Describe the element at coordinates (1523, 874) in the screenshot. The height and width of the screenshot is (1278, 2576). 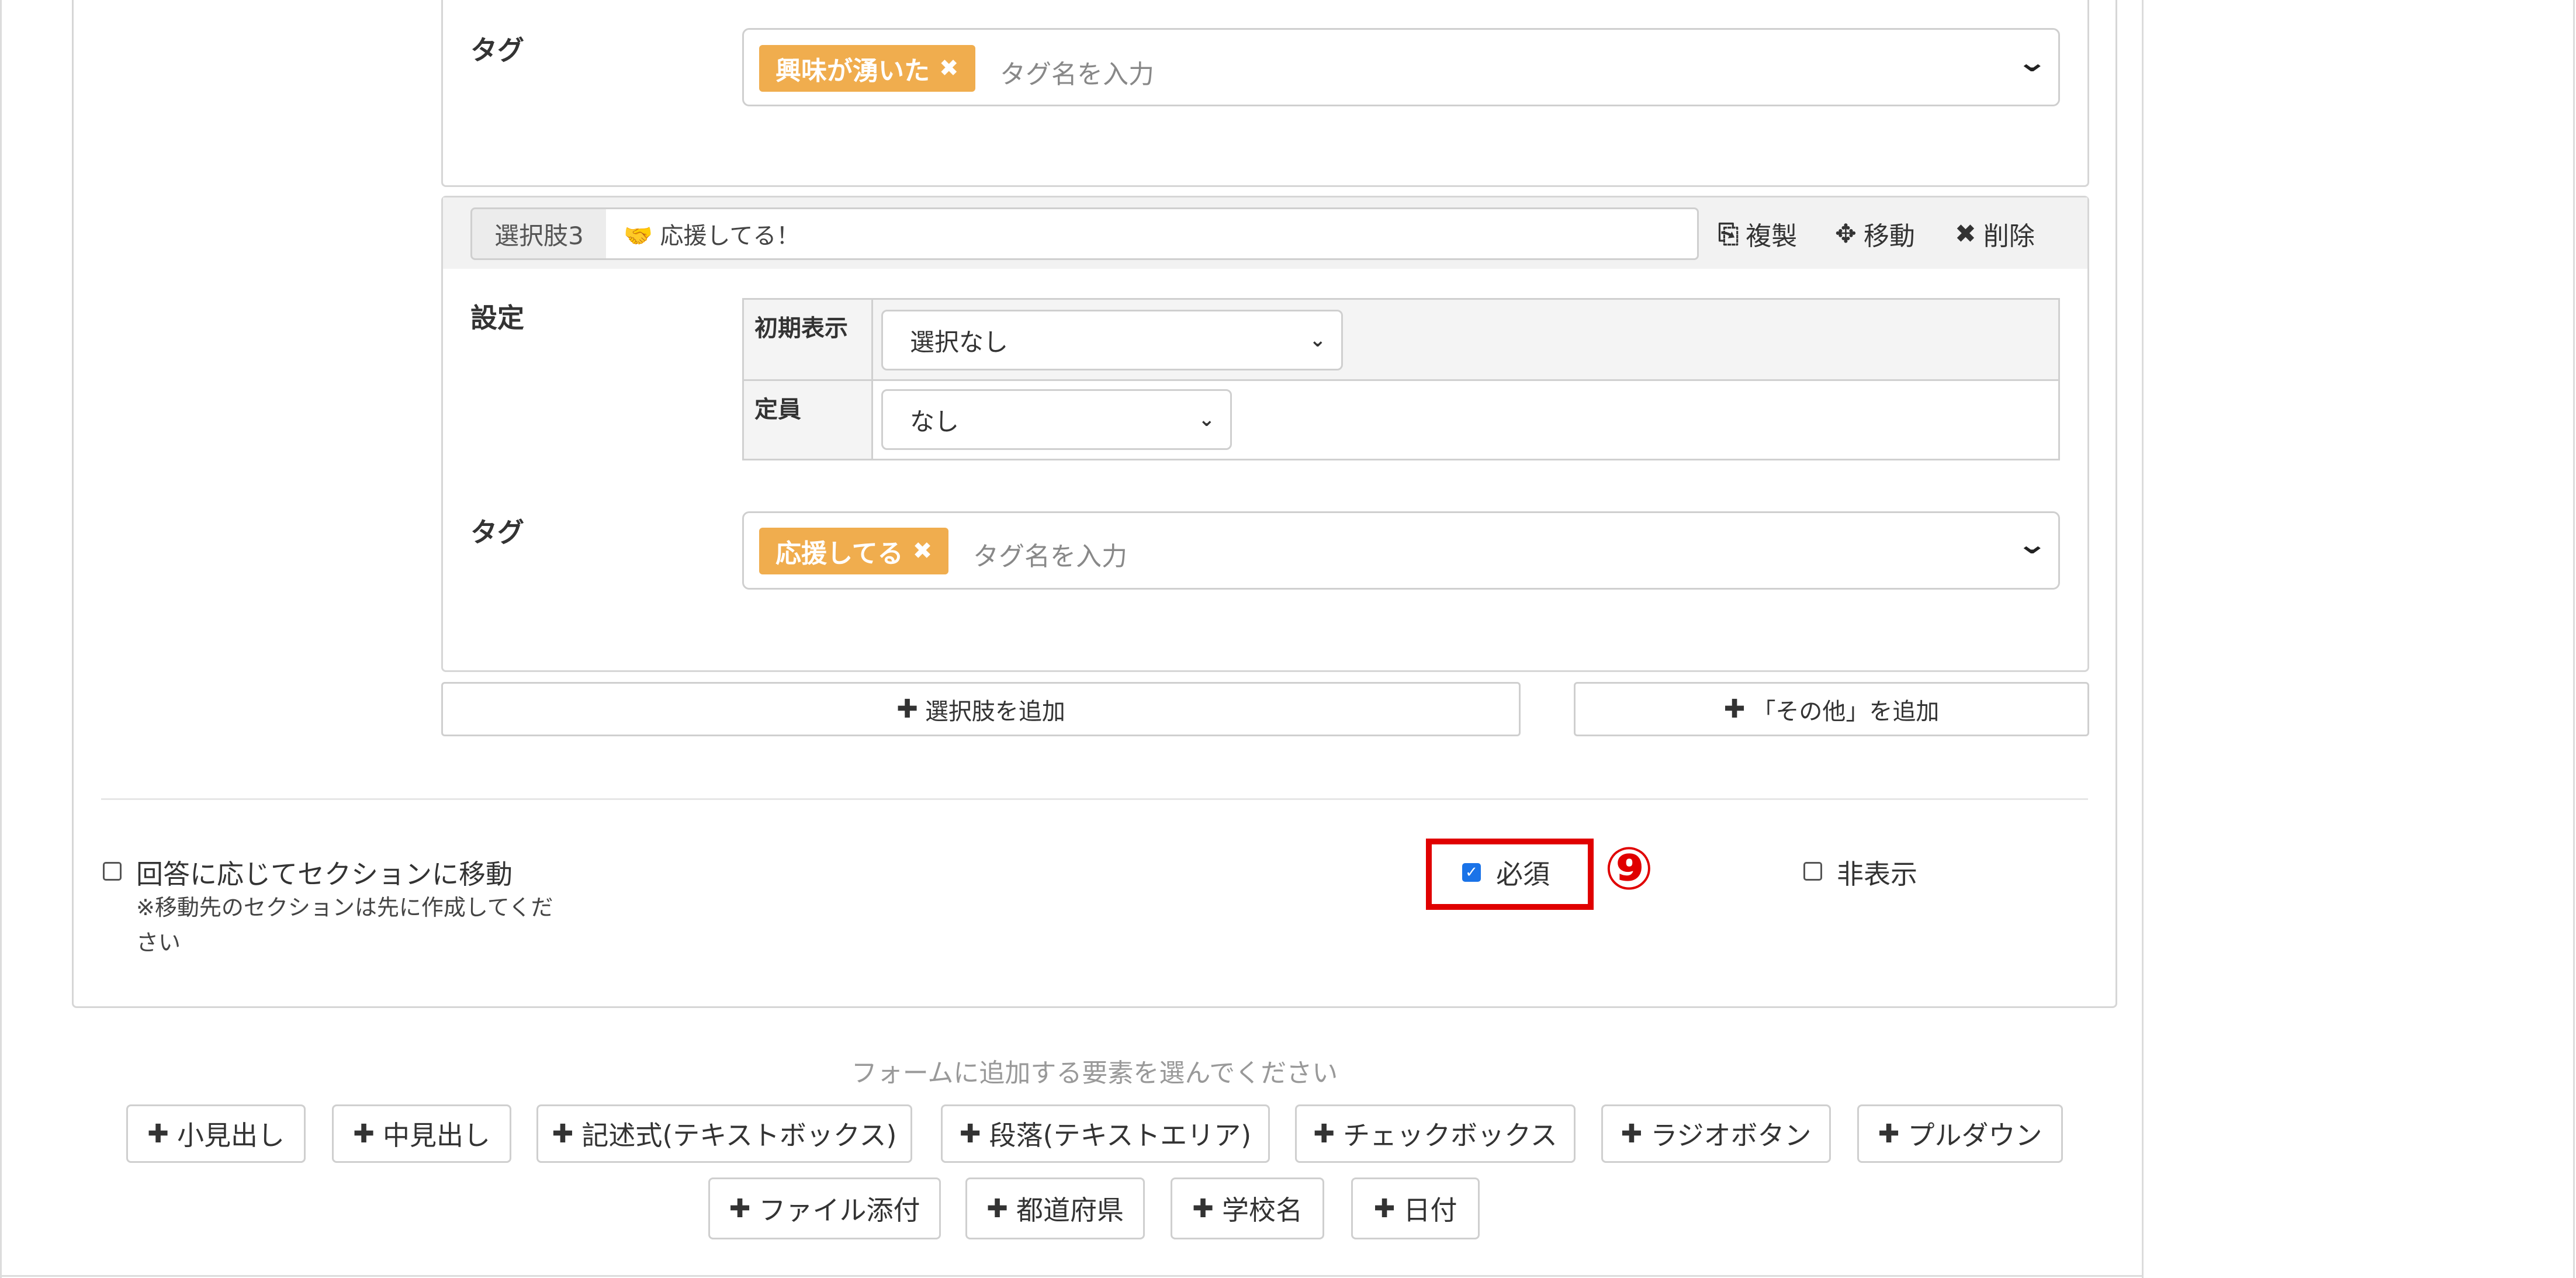
I see `required-label: 必須` at that location.